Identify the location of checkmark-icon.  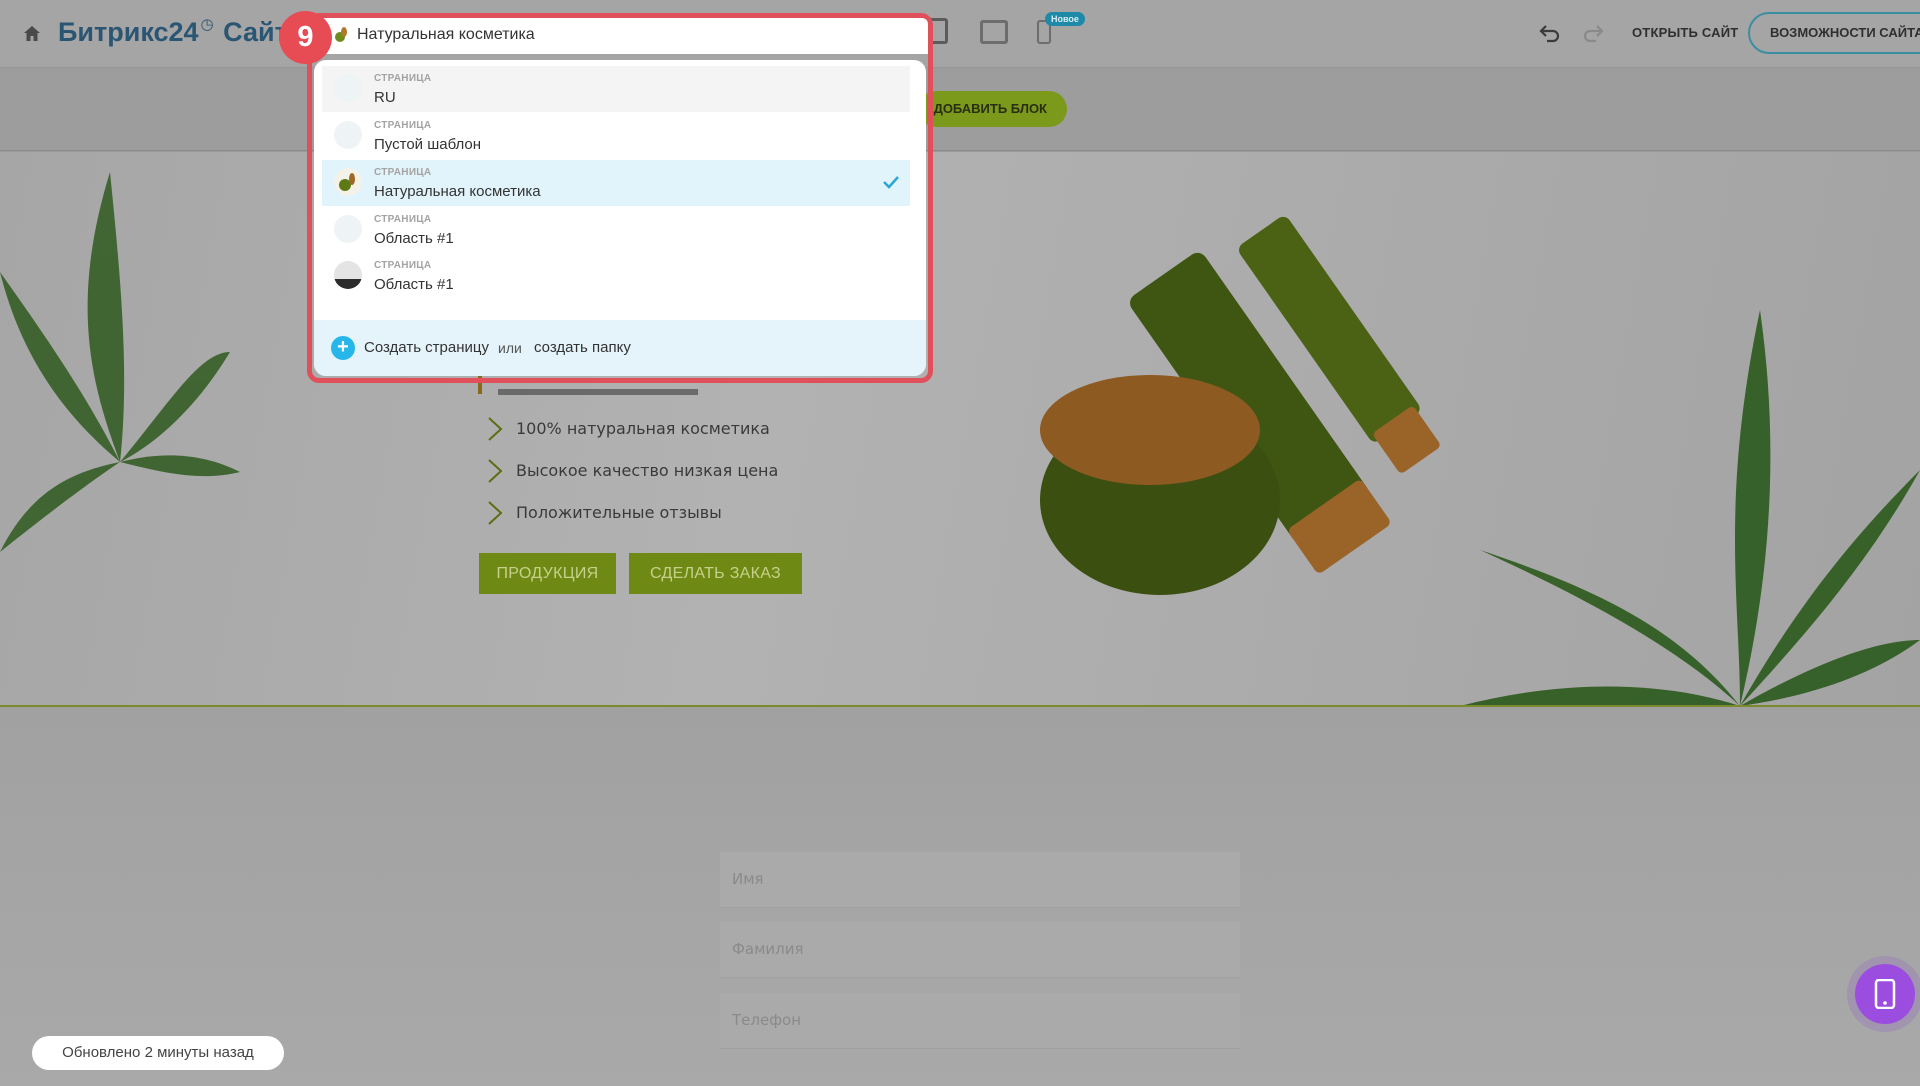
(891, 182).